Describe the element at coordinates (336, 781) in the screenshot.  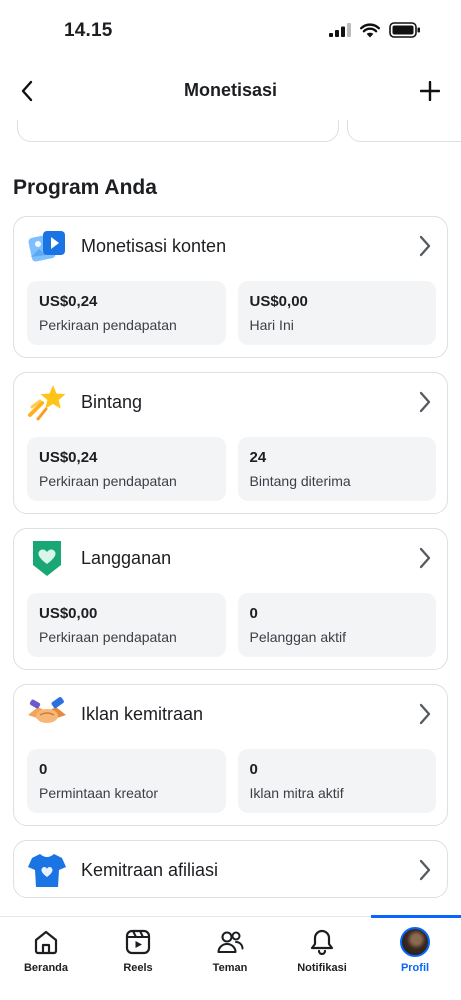
I see `stat-active-partner-ads: 0 Iklan mitra aktif` at that location.